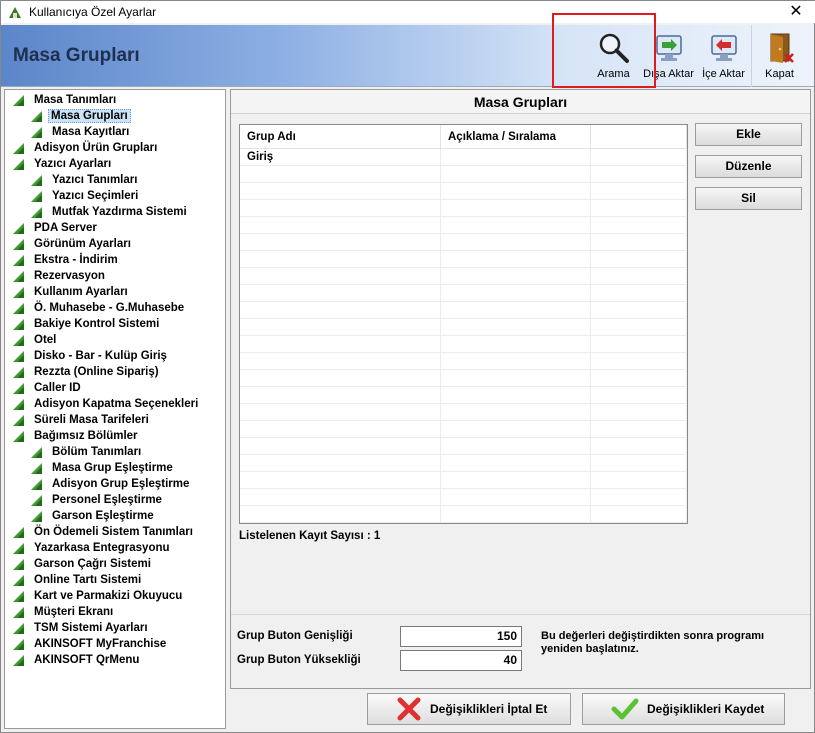  What do you see at coordinates (115, 516) in the screenshot?
I see `tree-item: Garson Eşleştirme` at bounding box center [115, 516].